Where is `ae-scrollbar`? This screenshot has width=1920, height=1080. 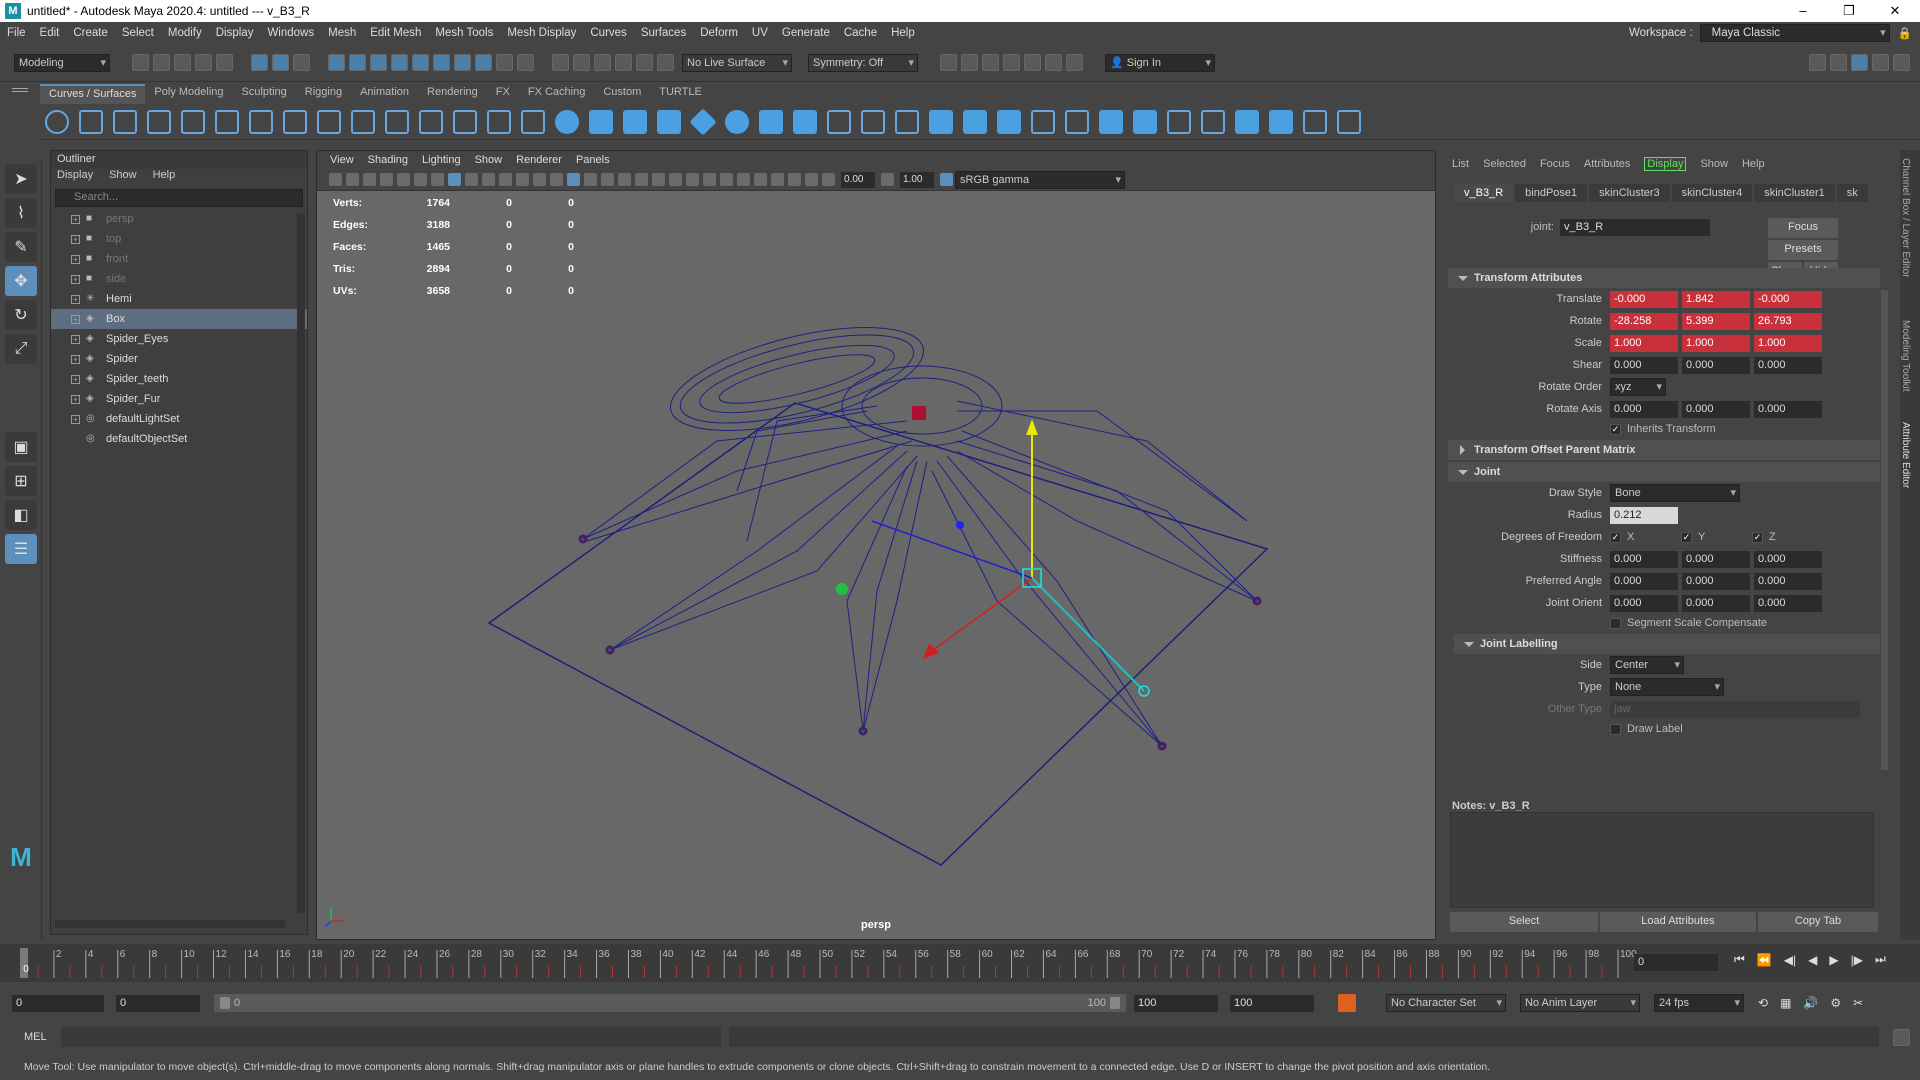 ae-scrollbar is located at coordinates (1884, 530).